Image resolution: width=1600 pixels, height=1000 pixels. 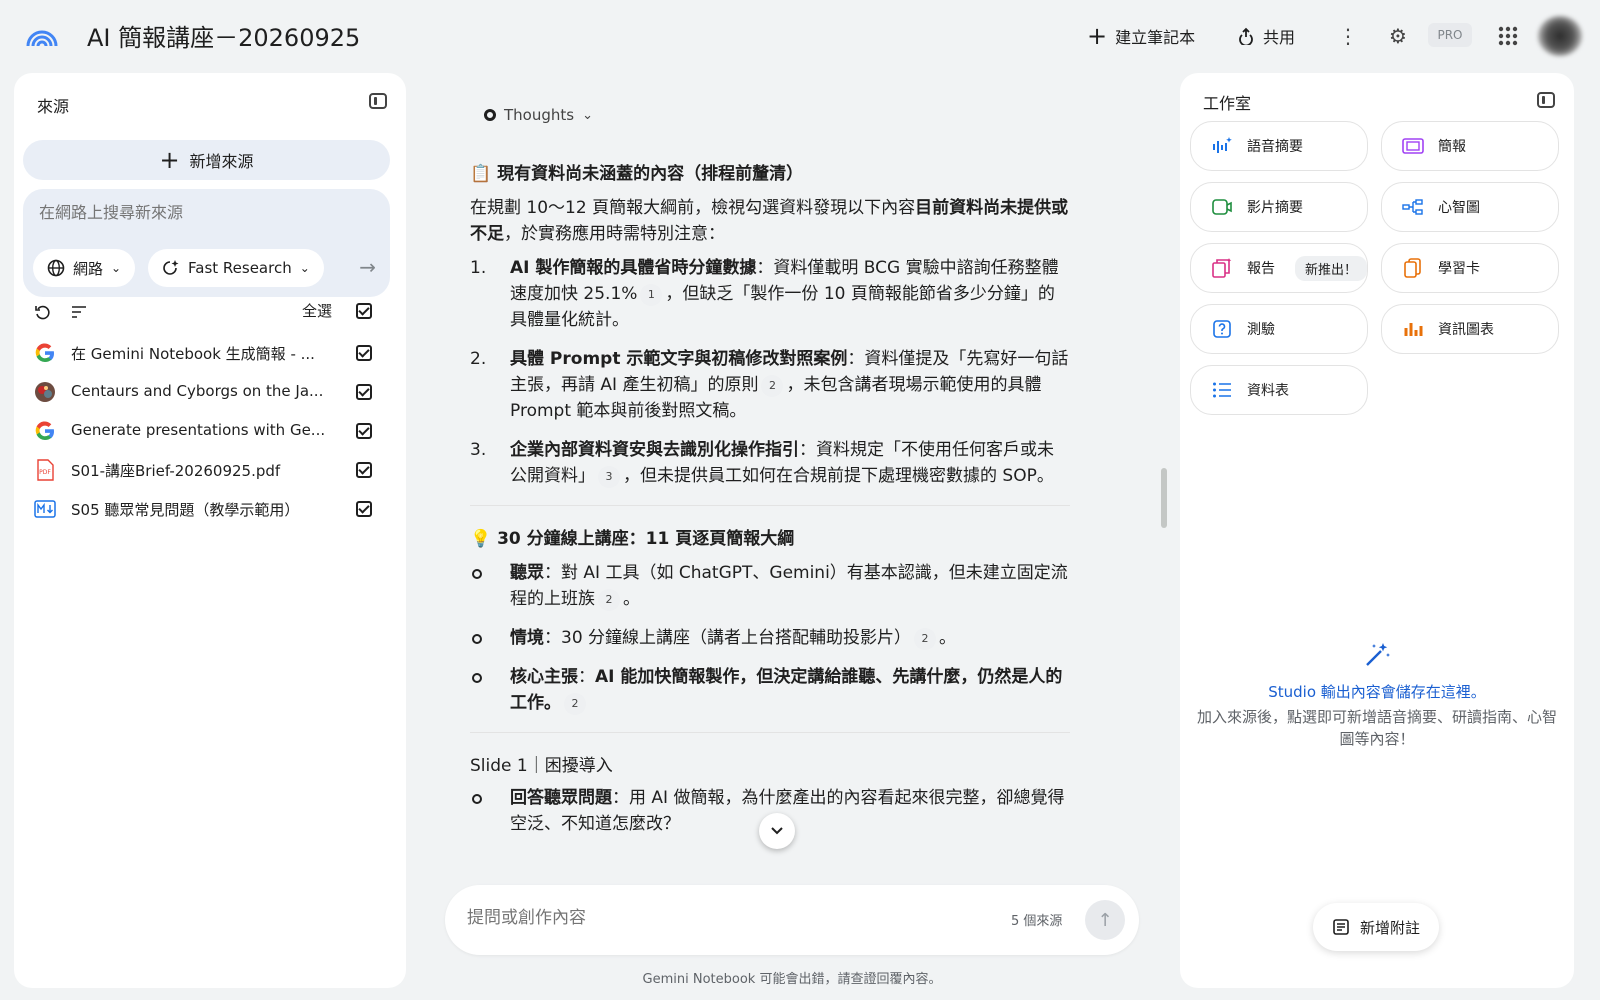 What do you see at coordinates (223, 35) in the screenshot?
I see `notebook-title: AI 簡報講座－20260925` at bounding box center [223, 35].